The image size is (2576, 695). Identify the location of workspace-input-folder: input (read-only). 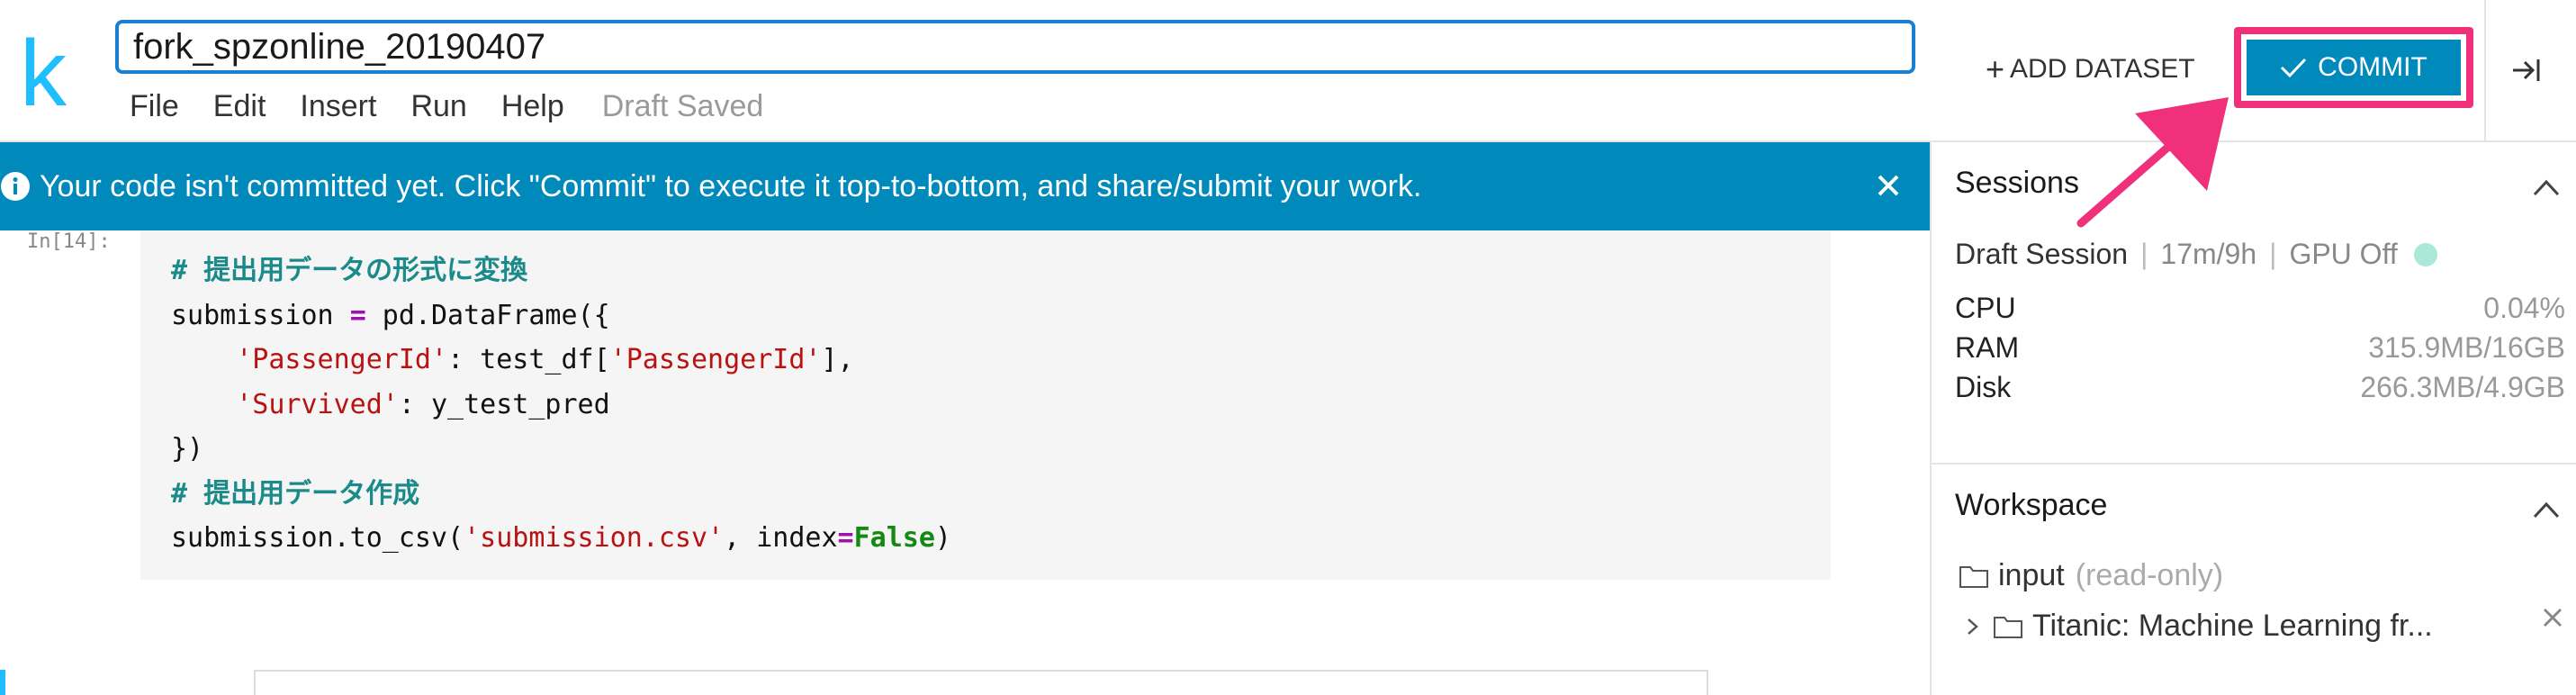
(2091, 575).